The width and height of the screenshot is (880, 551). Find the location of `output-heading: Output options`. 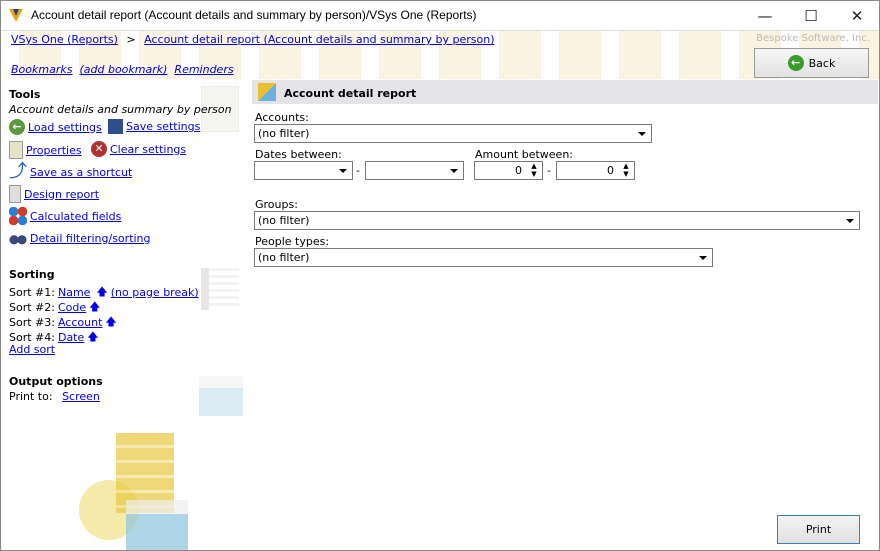

output-heading: Output options is located at coordinates (56, 381).